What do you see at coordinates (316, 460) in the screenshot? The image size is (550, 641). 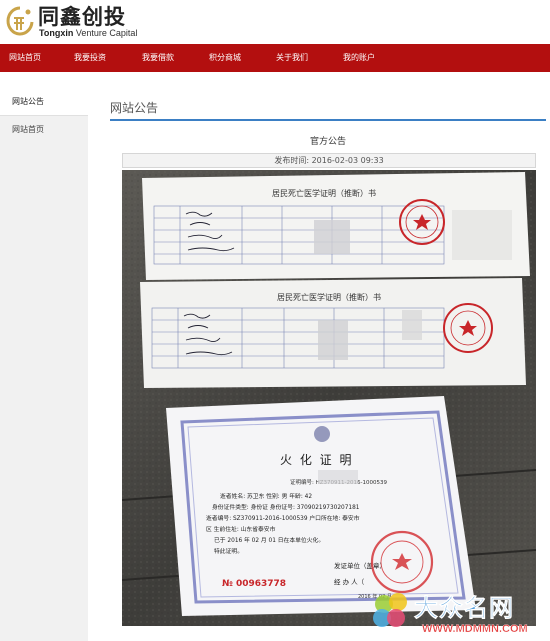 I see `cremation-title: 火 化 证 明` at bounding box center [316, 460].